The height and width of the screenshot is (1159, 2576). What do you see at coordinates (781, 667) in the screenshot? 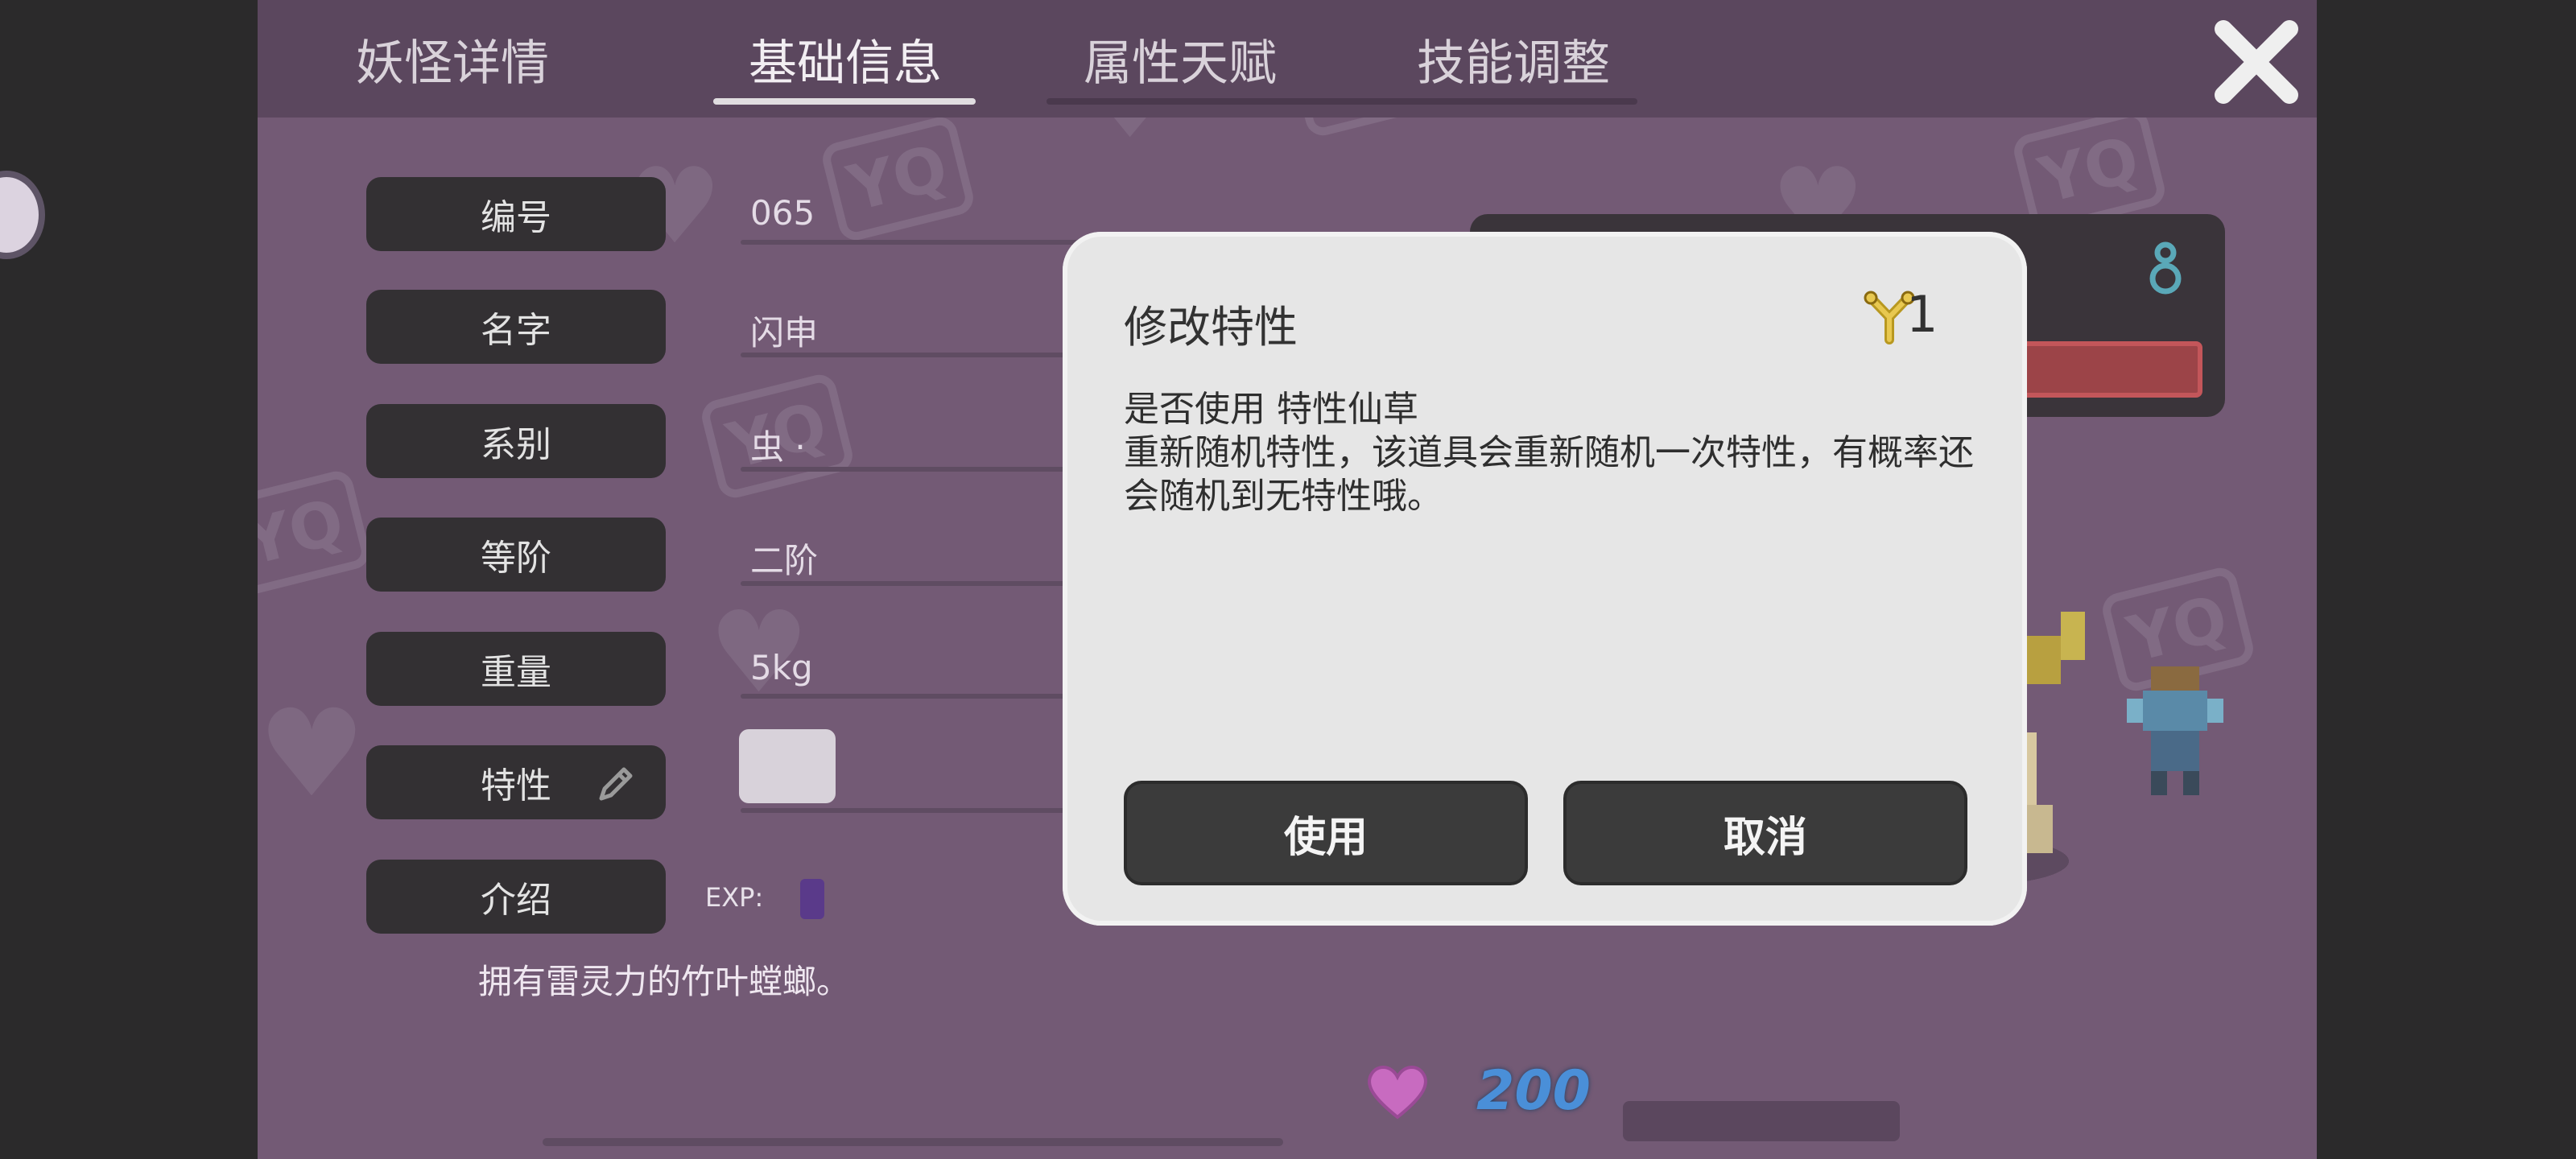
I see `field-value-weight: 5kg` at bounding box center [781, 667].